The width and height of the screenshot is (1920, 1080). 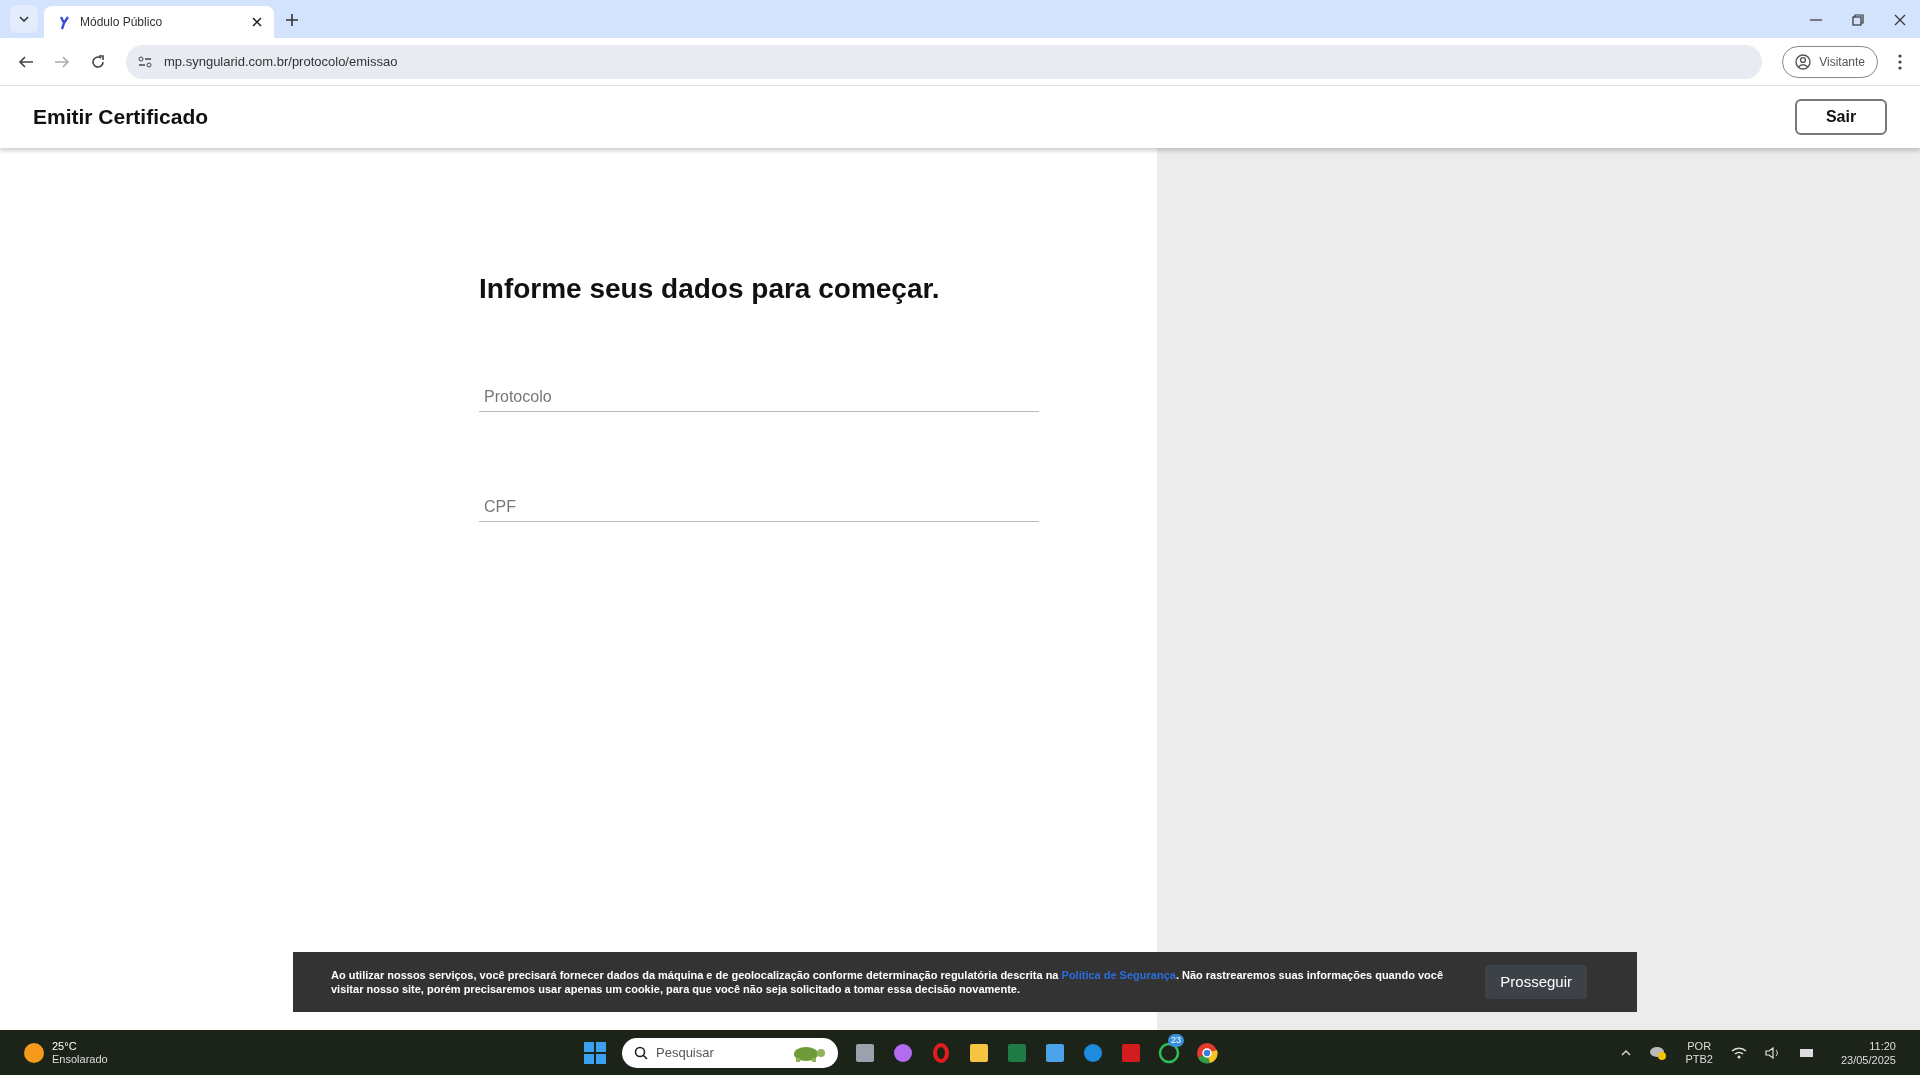 I want to click on keyboard-layout: PTB2, so click(x=1699, y=1059).